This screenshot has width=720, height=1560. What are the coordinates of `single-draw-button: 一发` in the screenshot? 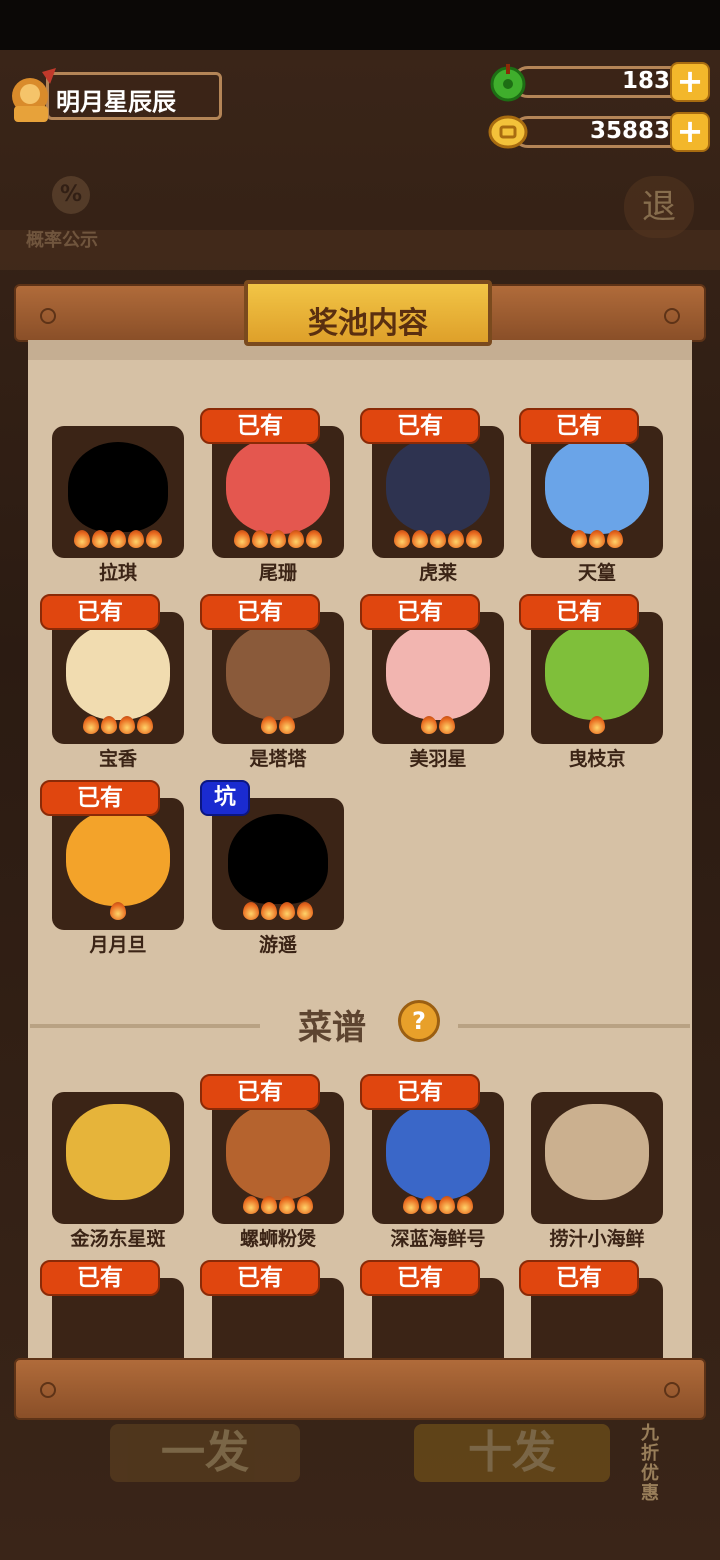 It's located at (205, 1453).